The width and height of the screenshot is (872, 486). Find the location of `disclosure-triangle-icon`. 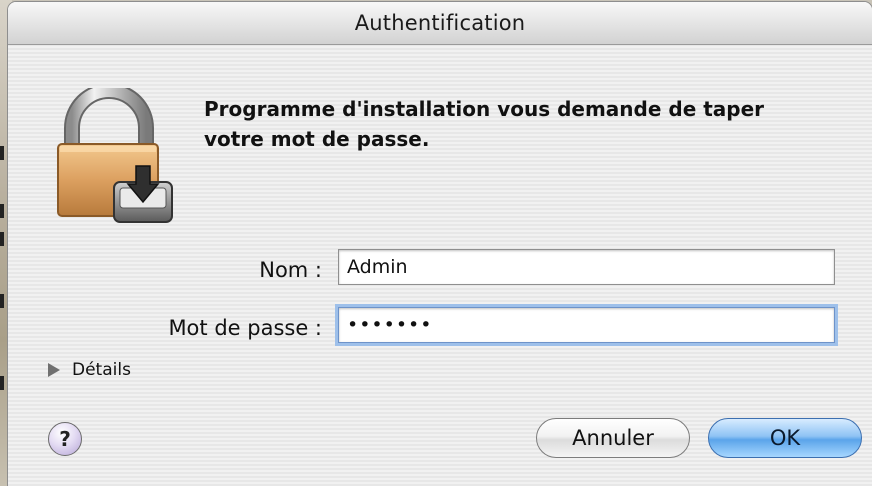

disclosure-triangle-icon is located at coordinates (54, 370).